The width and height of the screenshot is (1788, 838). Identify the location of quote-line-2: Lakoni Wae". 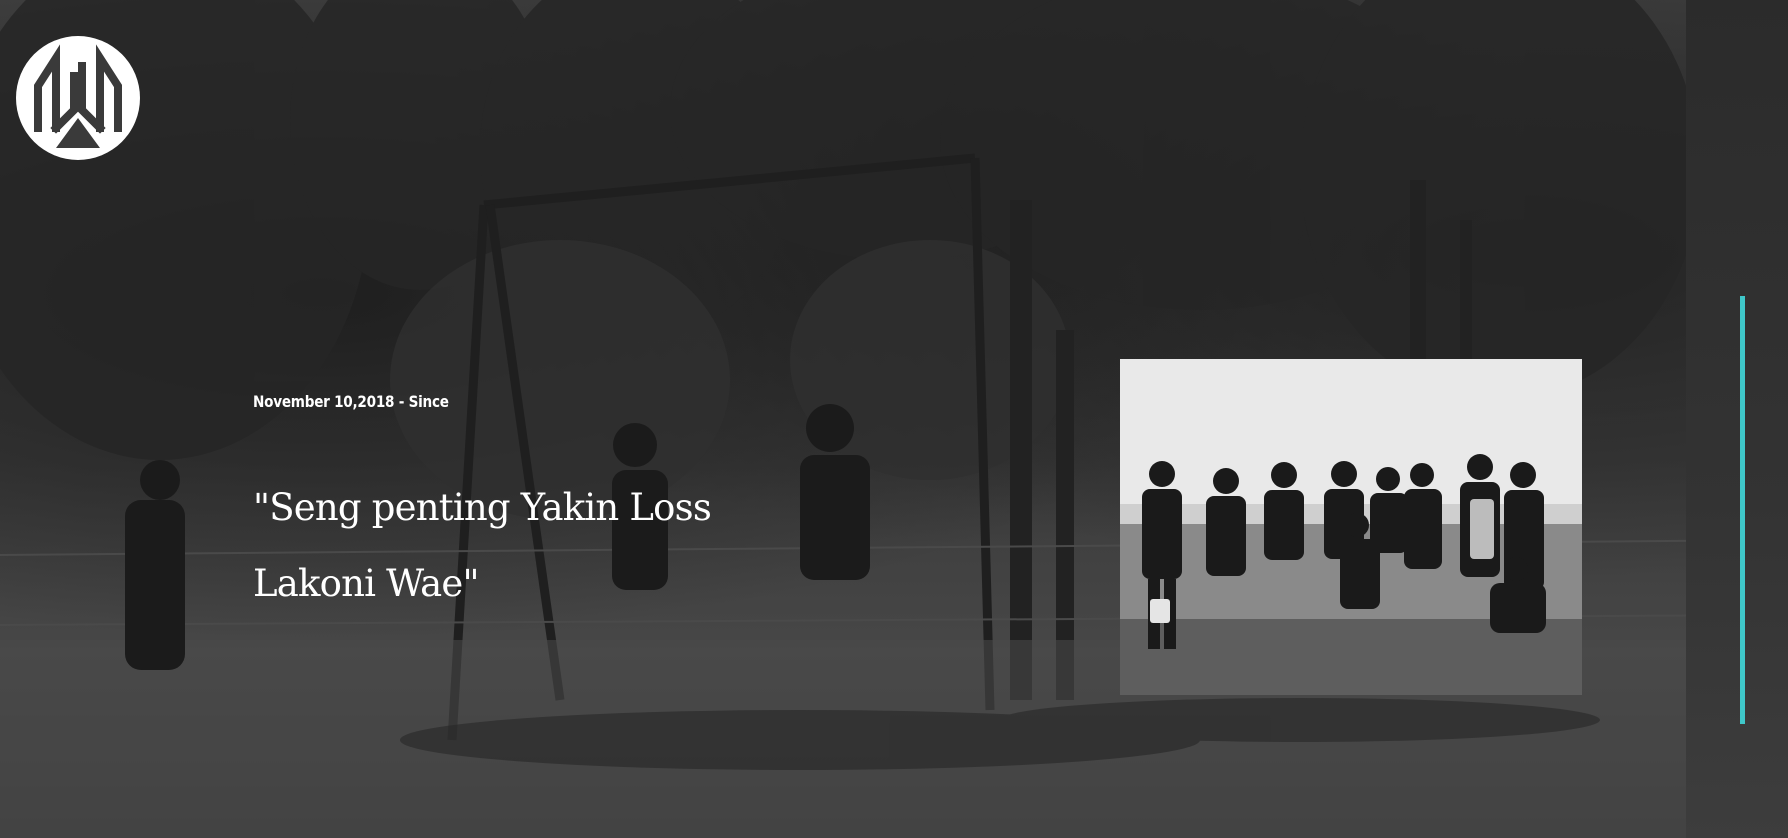
(366, 583).